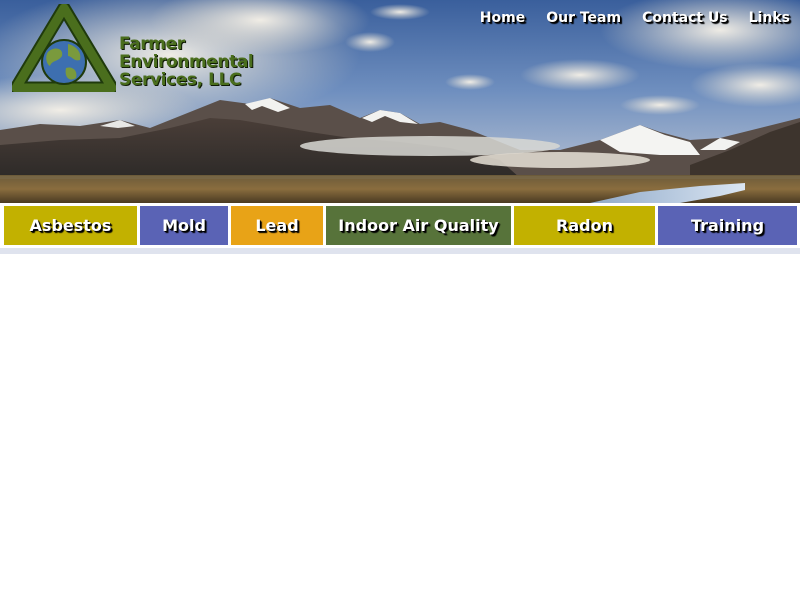 This screenshot has height=600, width=800. Describe the element at coordinates (584, 225) in the screenshot. I see `category-button-radon: Radon` at that location.